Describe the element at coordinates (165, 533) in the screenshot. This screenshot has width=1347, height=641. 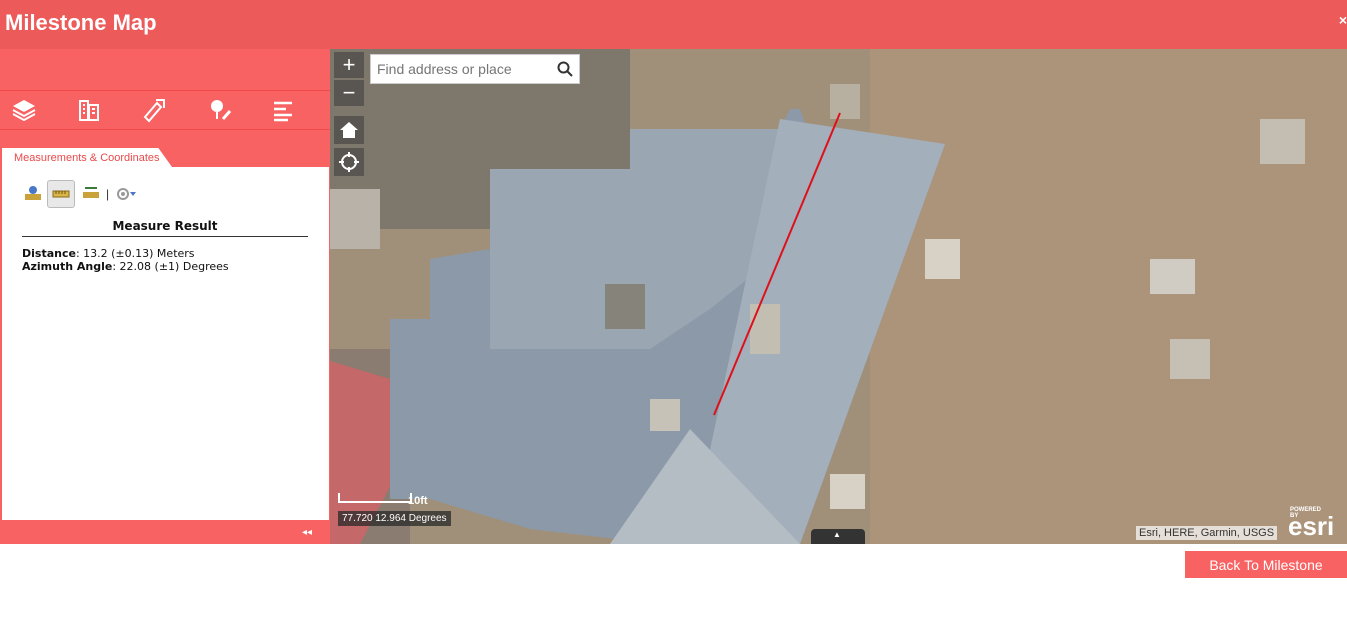
I see `panel-collapse-bar: ◂◂` at that location.